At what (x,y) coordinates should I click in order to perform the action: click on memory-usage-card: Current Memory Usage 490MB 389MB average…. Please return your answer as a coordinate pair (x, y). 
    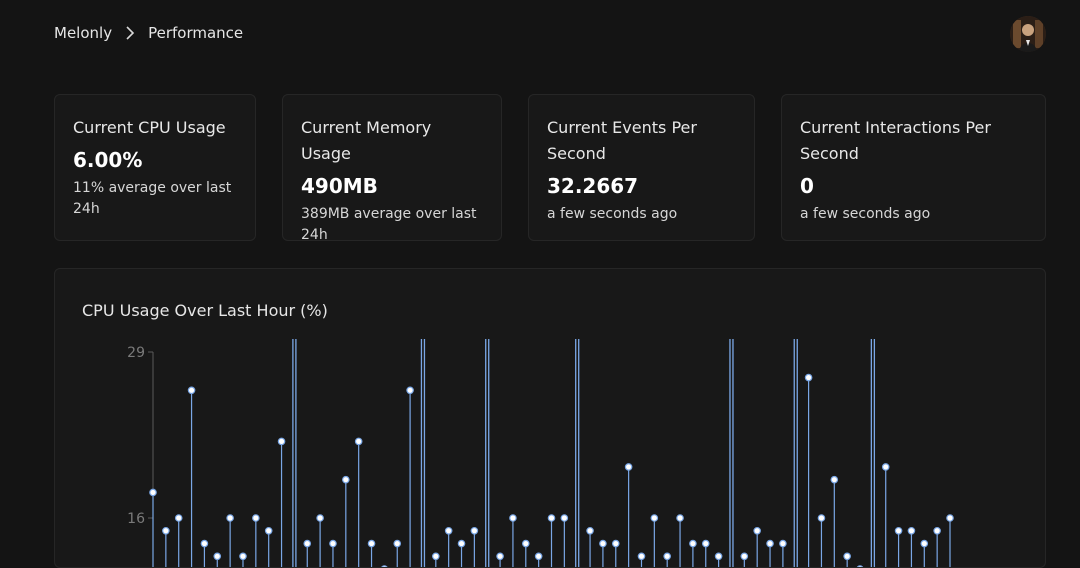
    Looking at the image, I should click on (392, 168).